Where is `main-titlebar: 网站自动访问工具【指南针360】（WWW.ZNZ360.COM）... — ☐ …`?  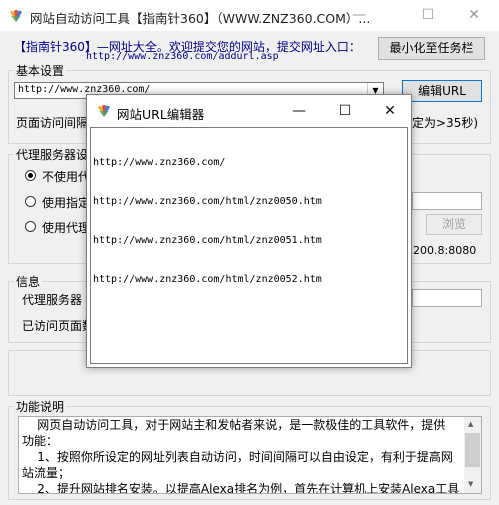
main-titlebar: 网站自动访问工具【指南针360】（WWW.ZNZ360.COM）... — ☐ … is located at coordinates (249, 15).